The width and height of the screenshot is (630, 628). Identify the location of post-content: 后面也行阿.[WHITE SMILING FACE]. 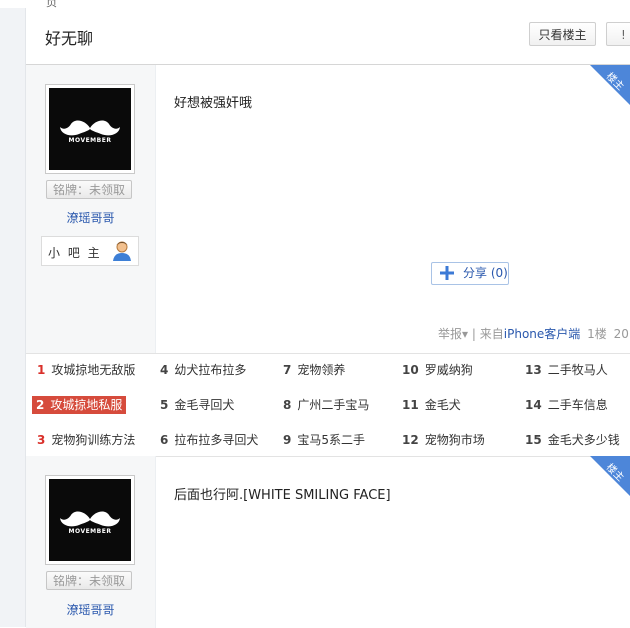
(282, 495).